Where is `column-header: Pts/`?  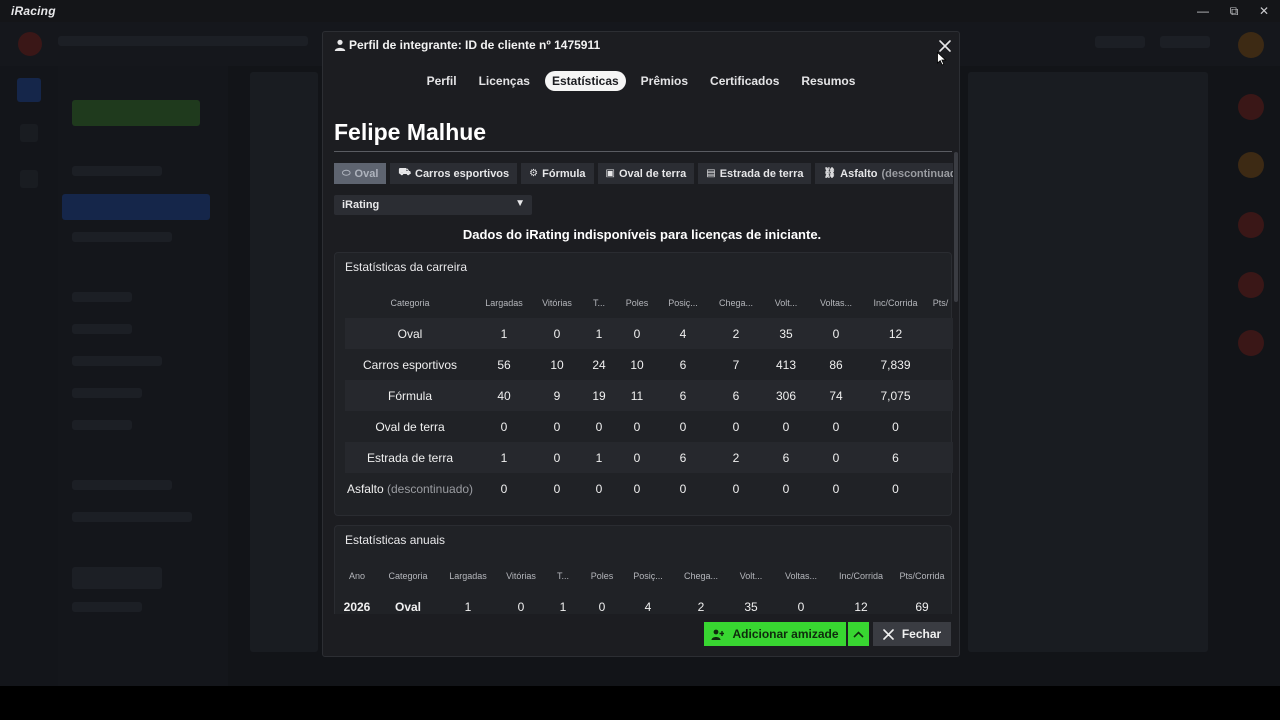
column-header: Pts/ is located at coordinates (940, 303).